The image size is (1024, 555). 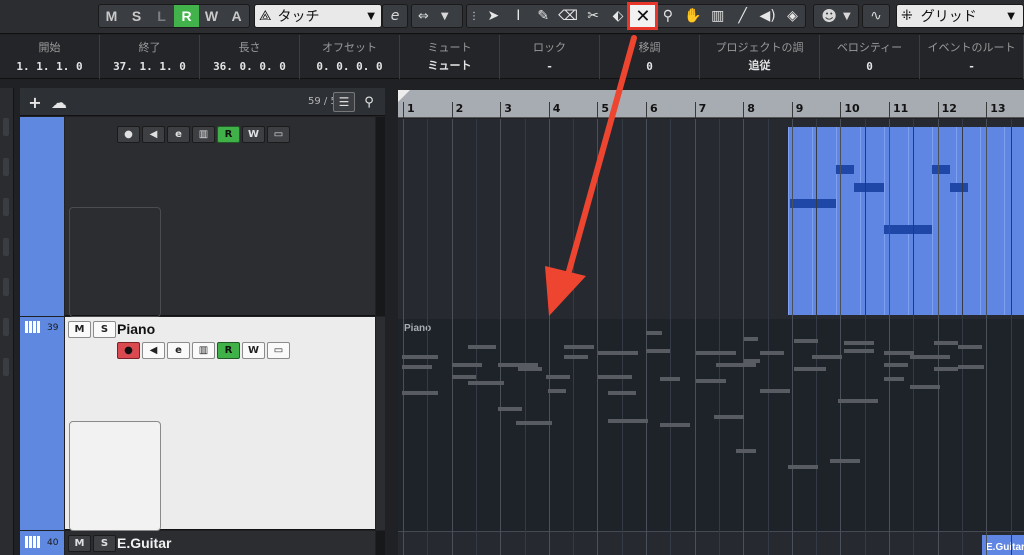 What do you see at coordinates (79, 329) in the screenshot?
I see `track-mute-button: M` at bounding box center [79, 329].